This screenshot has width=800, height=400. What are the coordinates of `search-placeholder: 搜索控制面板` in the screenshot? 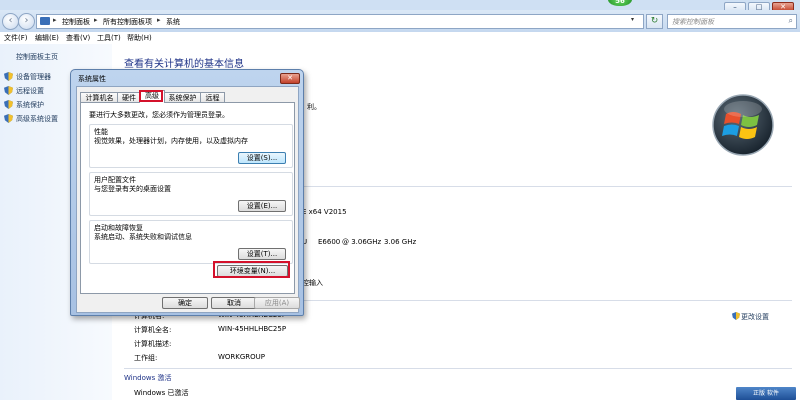 It's located at (693, 22).